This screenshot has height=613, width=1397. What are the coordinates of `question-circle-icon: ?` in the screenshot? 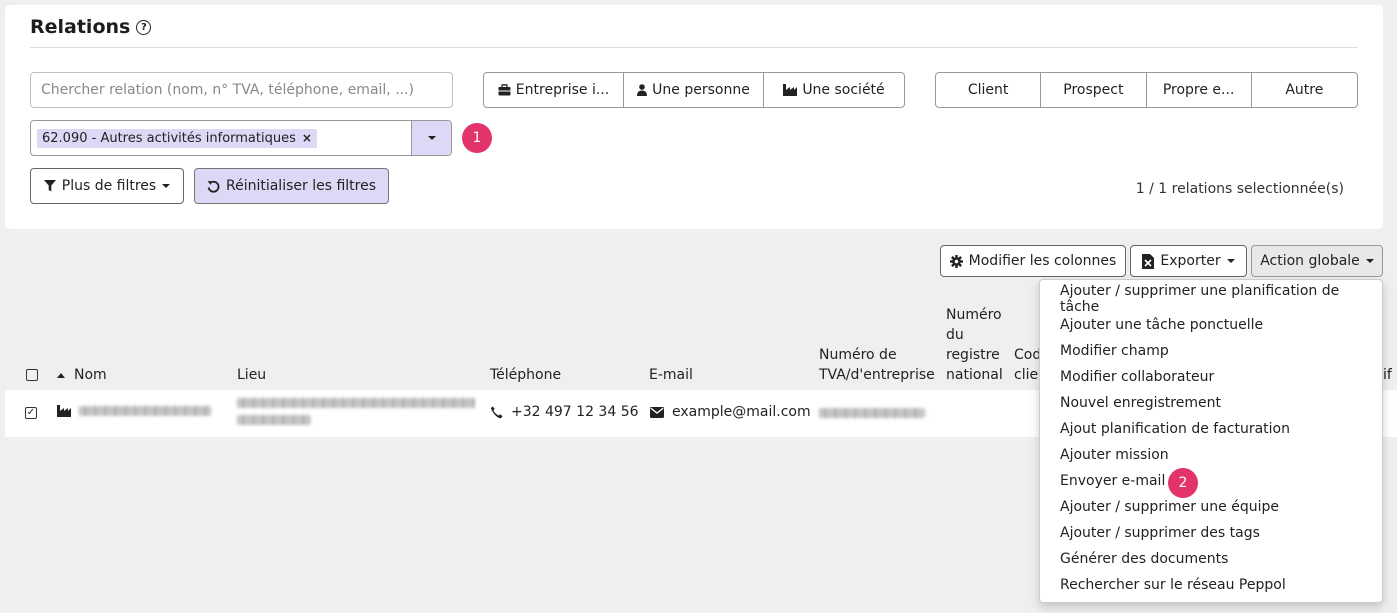 It's located at (144, 27).